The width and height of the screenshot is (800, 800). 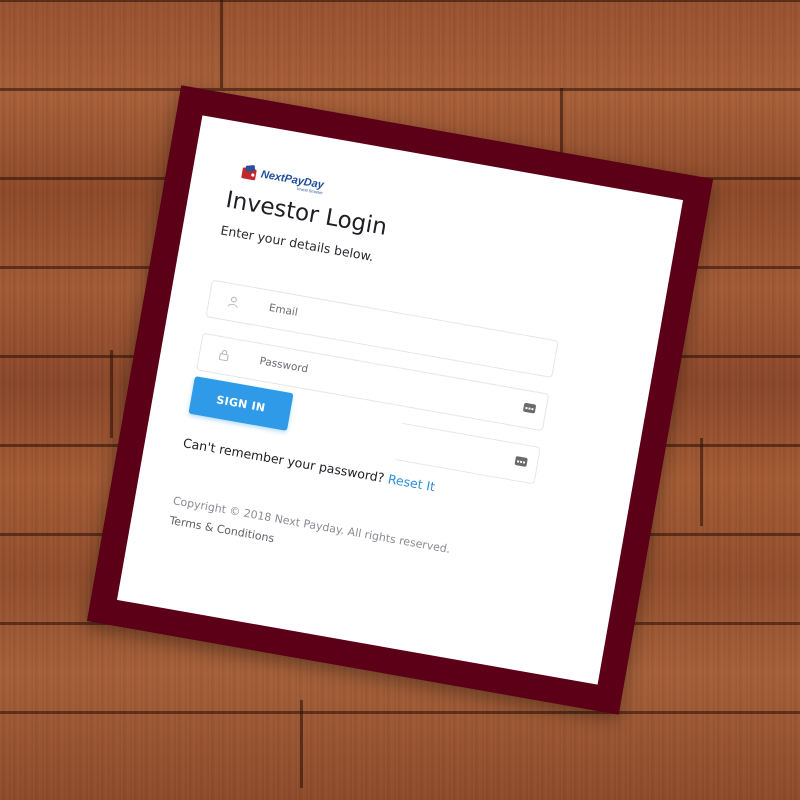 What do you see at coordinates (292, 179) in the screenshot?
I see `logo-text: NextPayDay` at bounding box center [292, 179].